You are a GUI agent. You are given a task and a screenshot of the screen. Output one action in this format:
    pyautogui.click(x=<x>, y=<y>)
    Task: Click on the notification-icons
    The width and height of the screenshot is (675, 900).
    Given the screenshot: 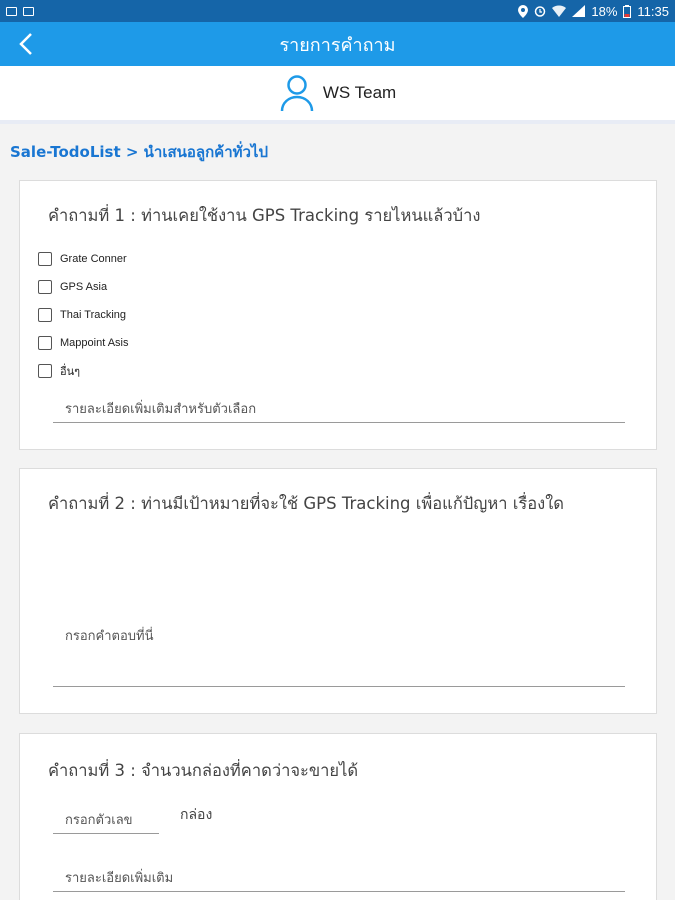 What is the action you would take?
    pyautogui.click(x=20, y=11)
    